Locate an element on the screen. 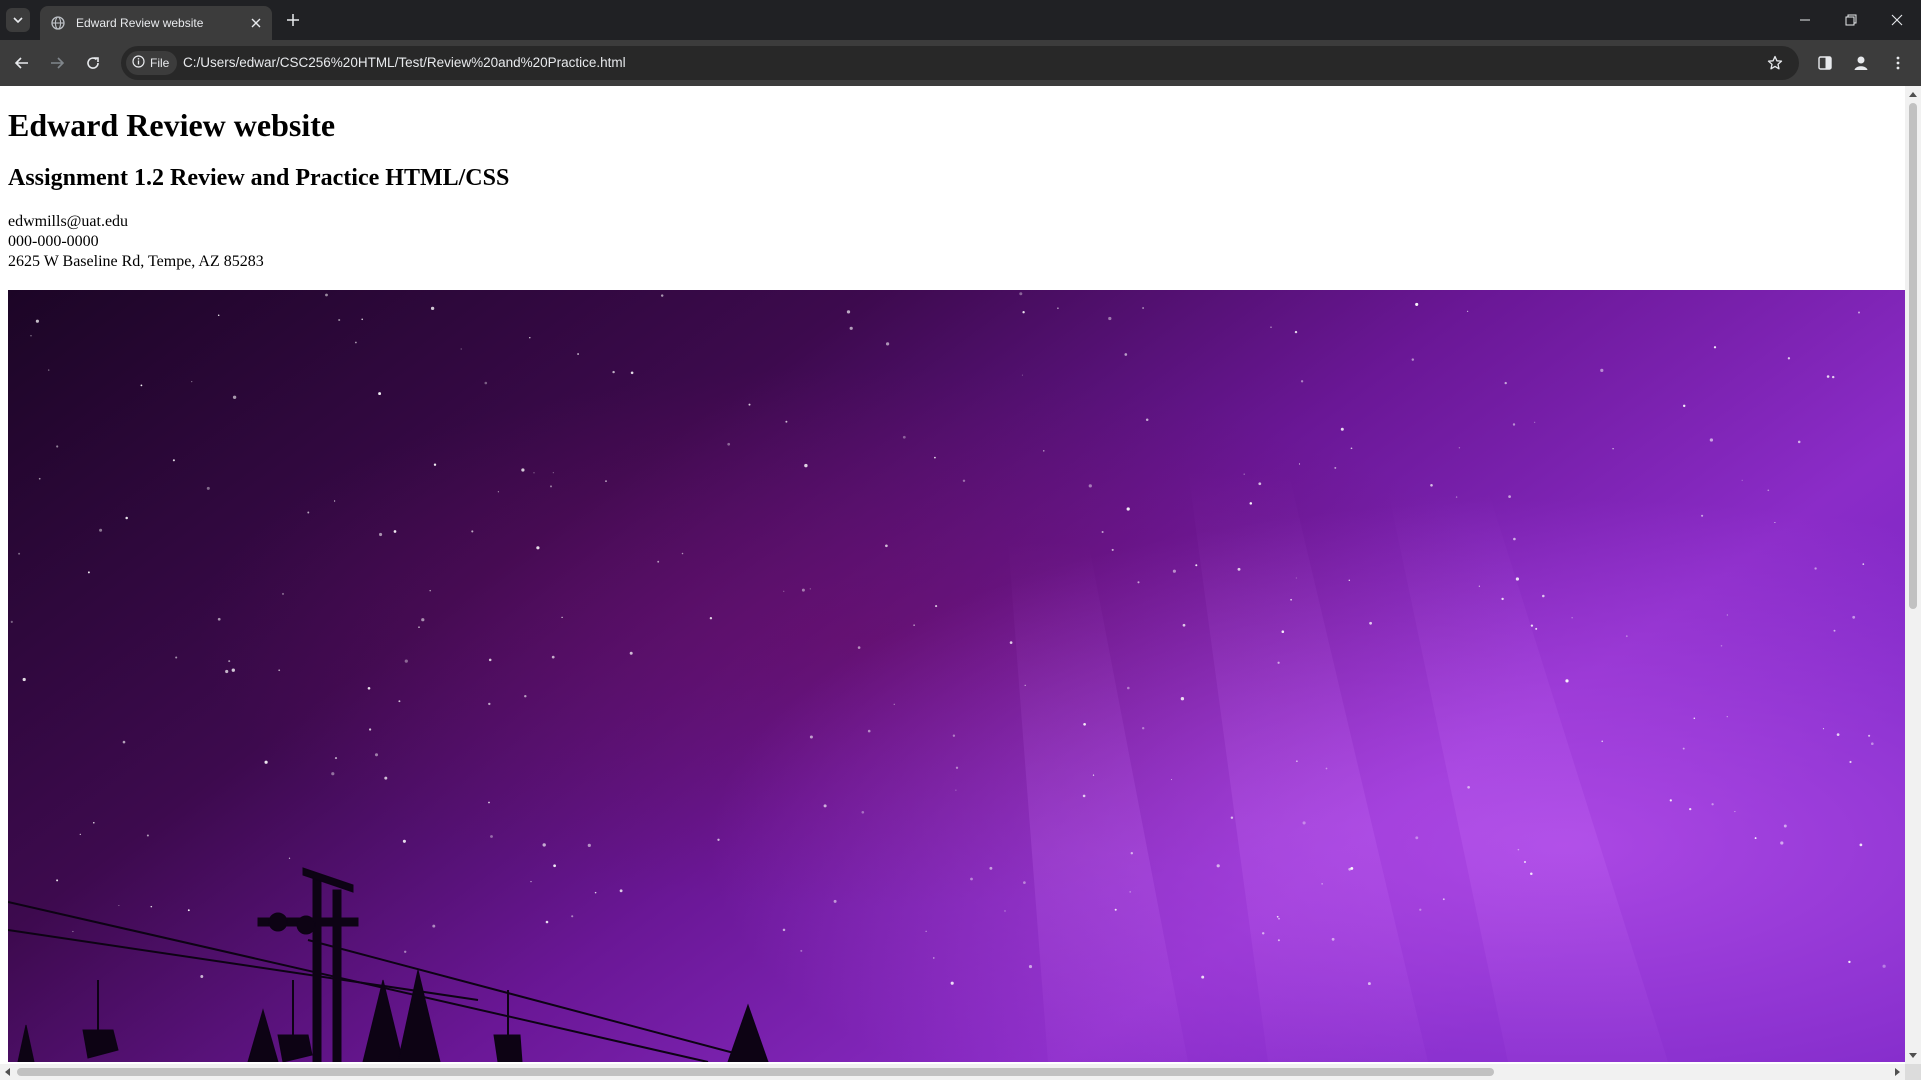 The image size is (1921, 1080). horizontal-scrollbar is located at coordinates (952, 1072).